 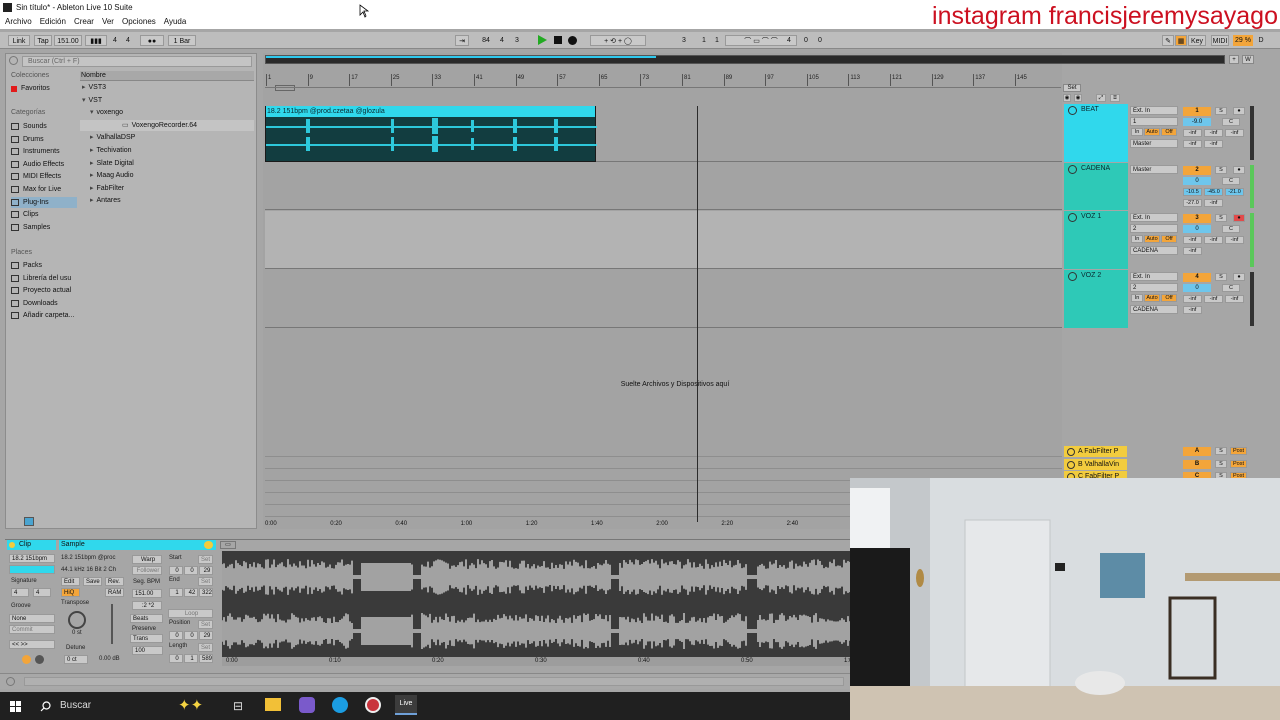 What do you see at coordinates (137, 61) in the screenshot?
I see `browser-search-input: Buscar (Ctrl + F)` at bounding box center [137, 61].